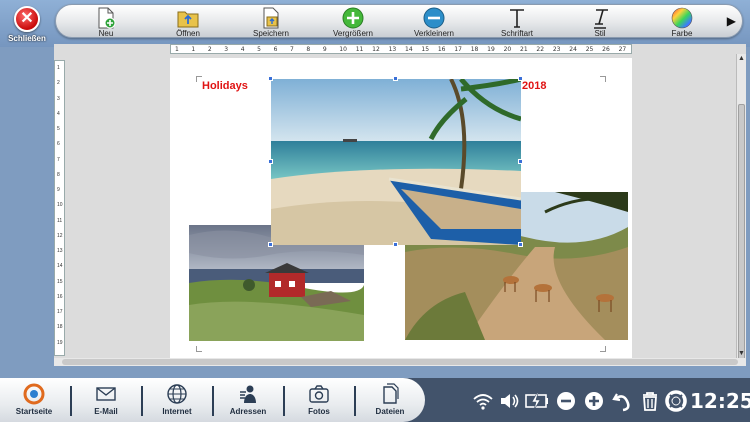 The height and width of the screenshot is (422, 750). I want to click on ruler-tick: 27, so click(622, 49).